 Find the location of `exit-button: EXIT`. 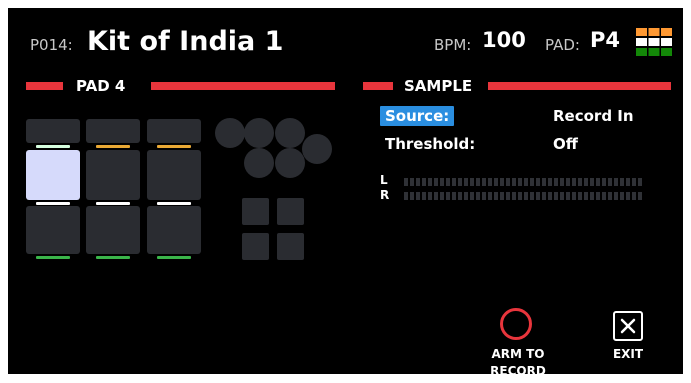

exit-button: EXIT is located at coordinates (628, 354).